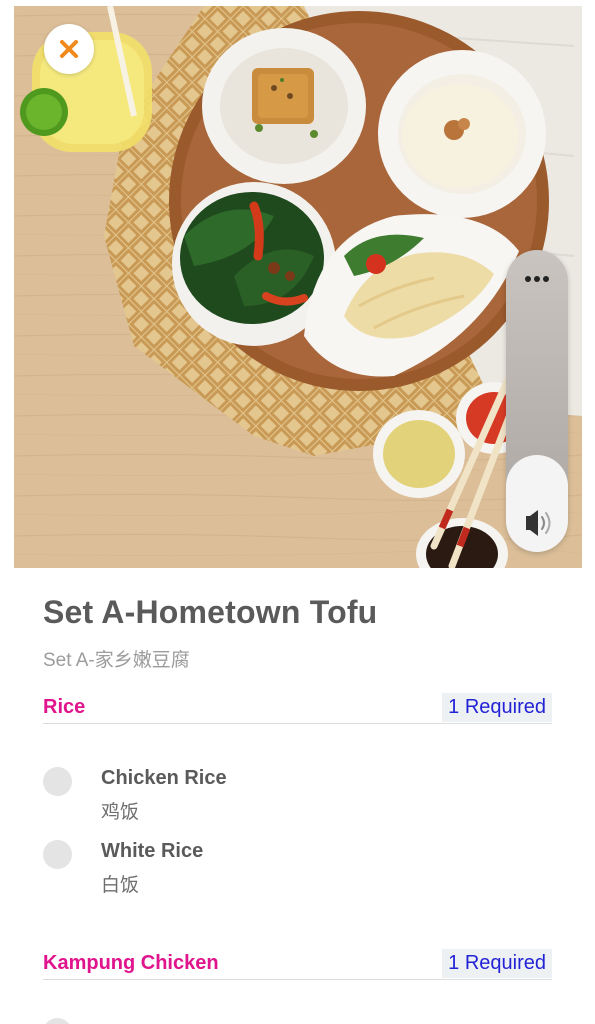 This screenshot has width=595, height=1024. Describe the element at coordinates (537, 503) in the screenshot. I see `volume-level-fill` at that location.